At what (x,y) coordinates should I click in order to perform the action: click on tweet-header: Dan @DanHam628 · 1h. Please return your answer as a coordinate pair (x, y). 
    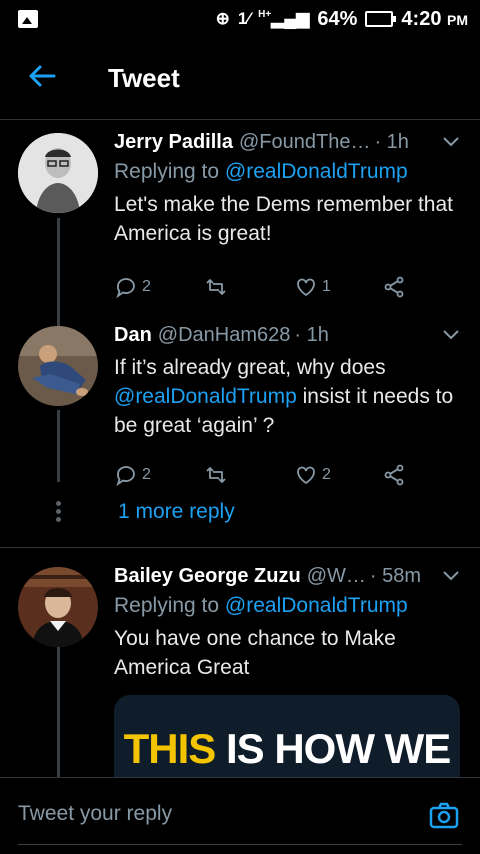
    Looking at the image, I should click on (287, 335).